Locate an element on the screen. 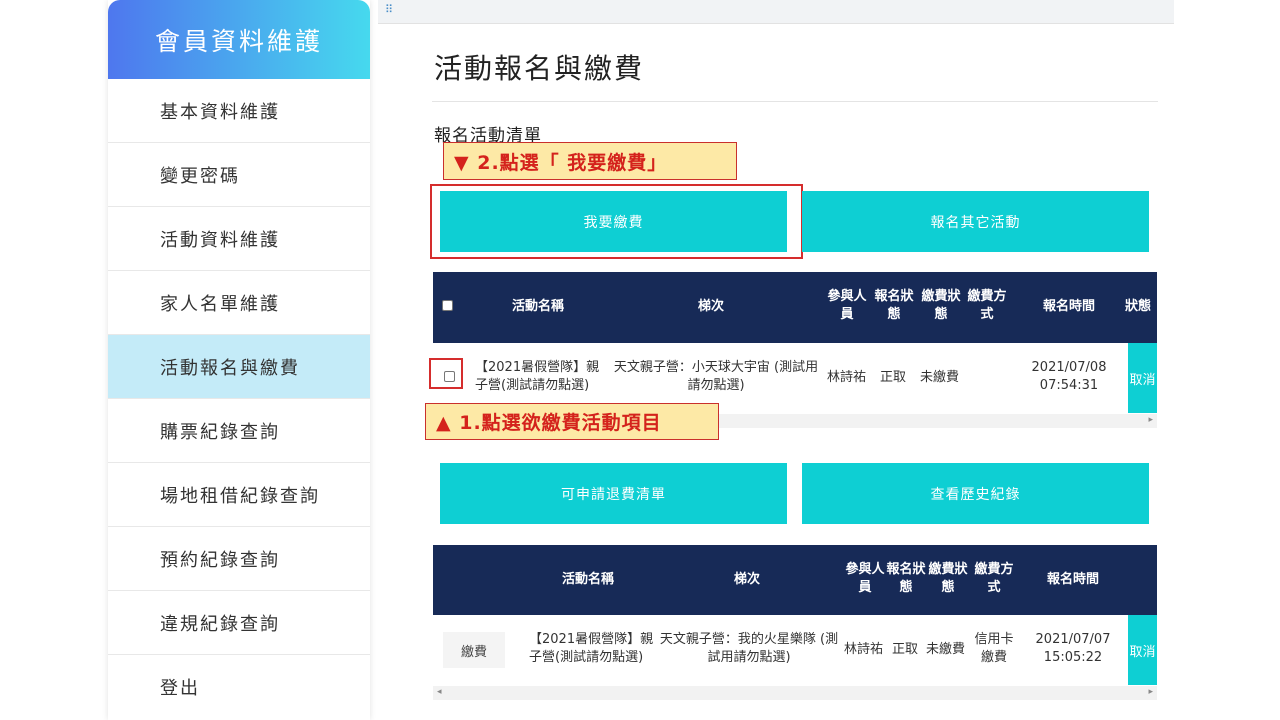 The width and height of the screenshot is (1280, 720). row-reg-time: 2021/07/07 15:05:22 is located at coordinates (1073, 648).